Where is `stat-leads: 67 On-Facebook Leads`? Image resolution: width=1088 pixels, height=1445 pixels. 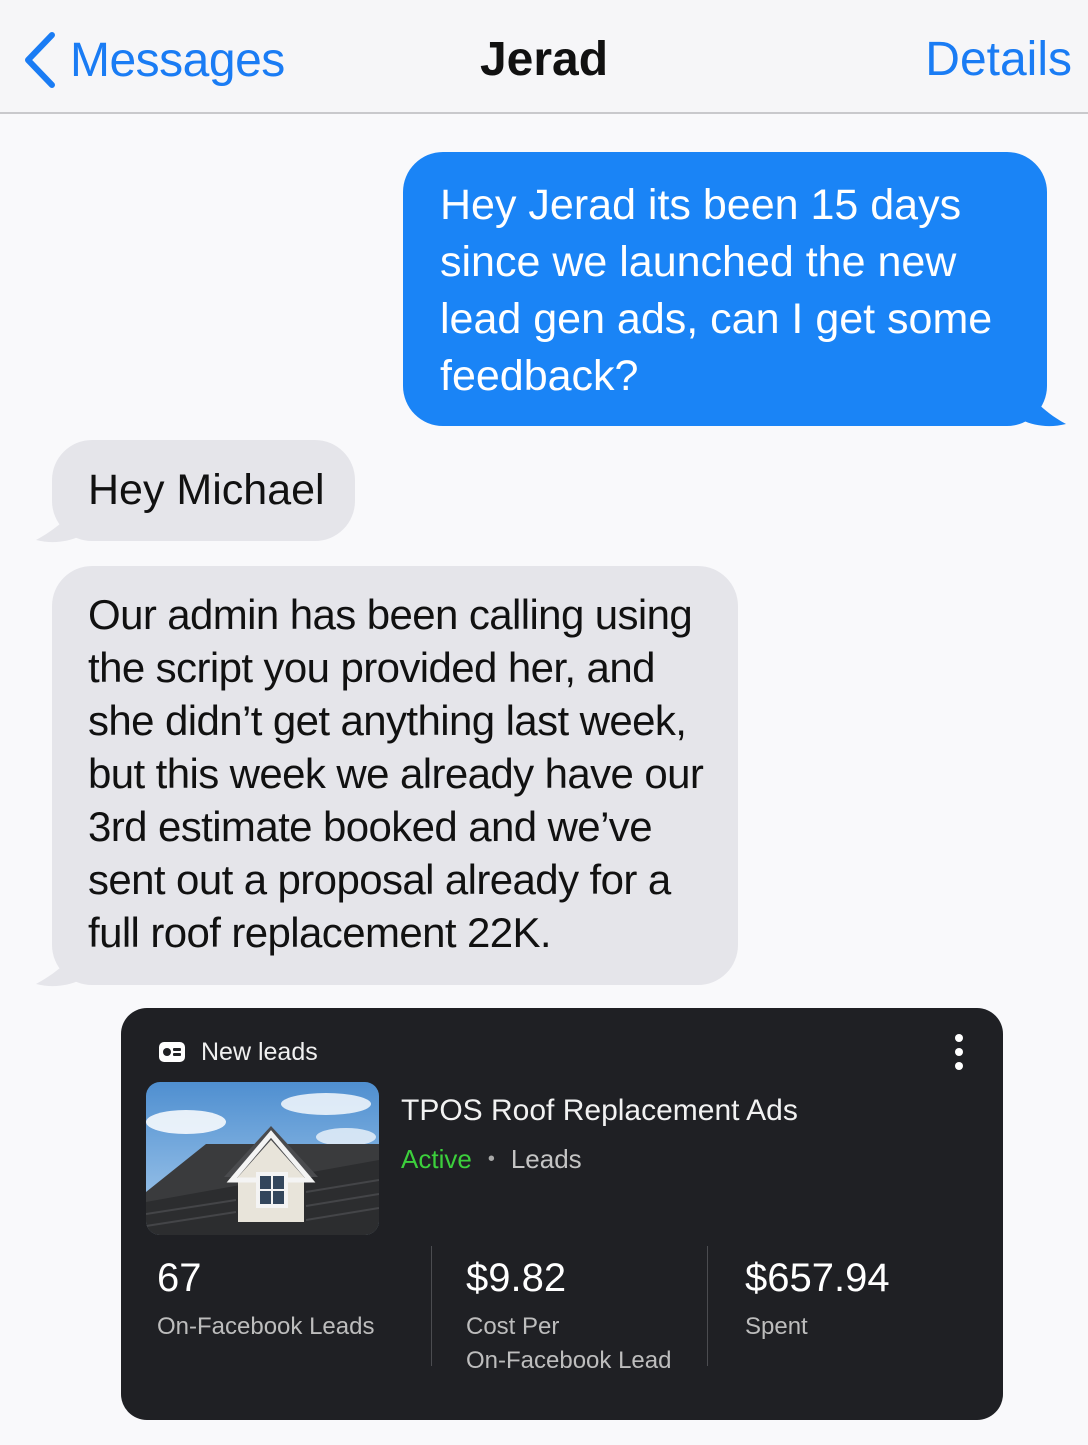 stat-leads: 67 On-Facebook Leads is located at coordinates (265, 1299).